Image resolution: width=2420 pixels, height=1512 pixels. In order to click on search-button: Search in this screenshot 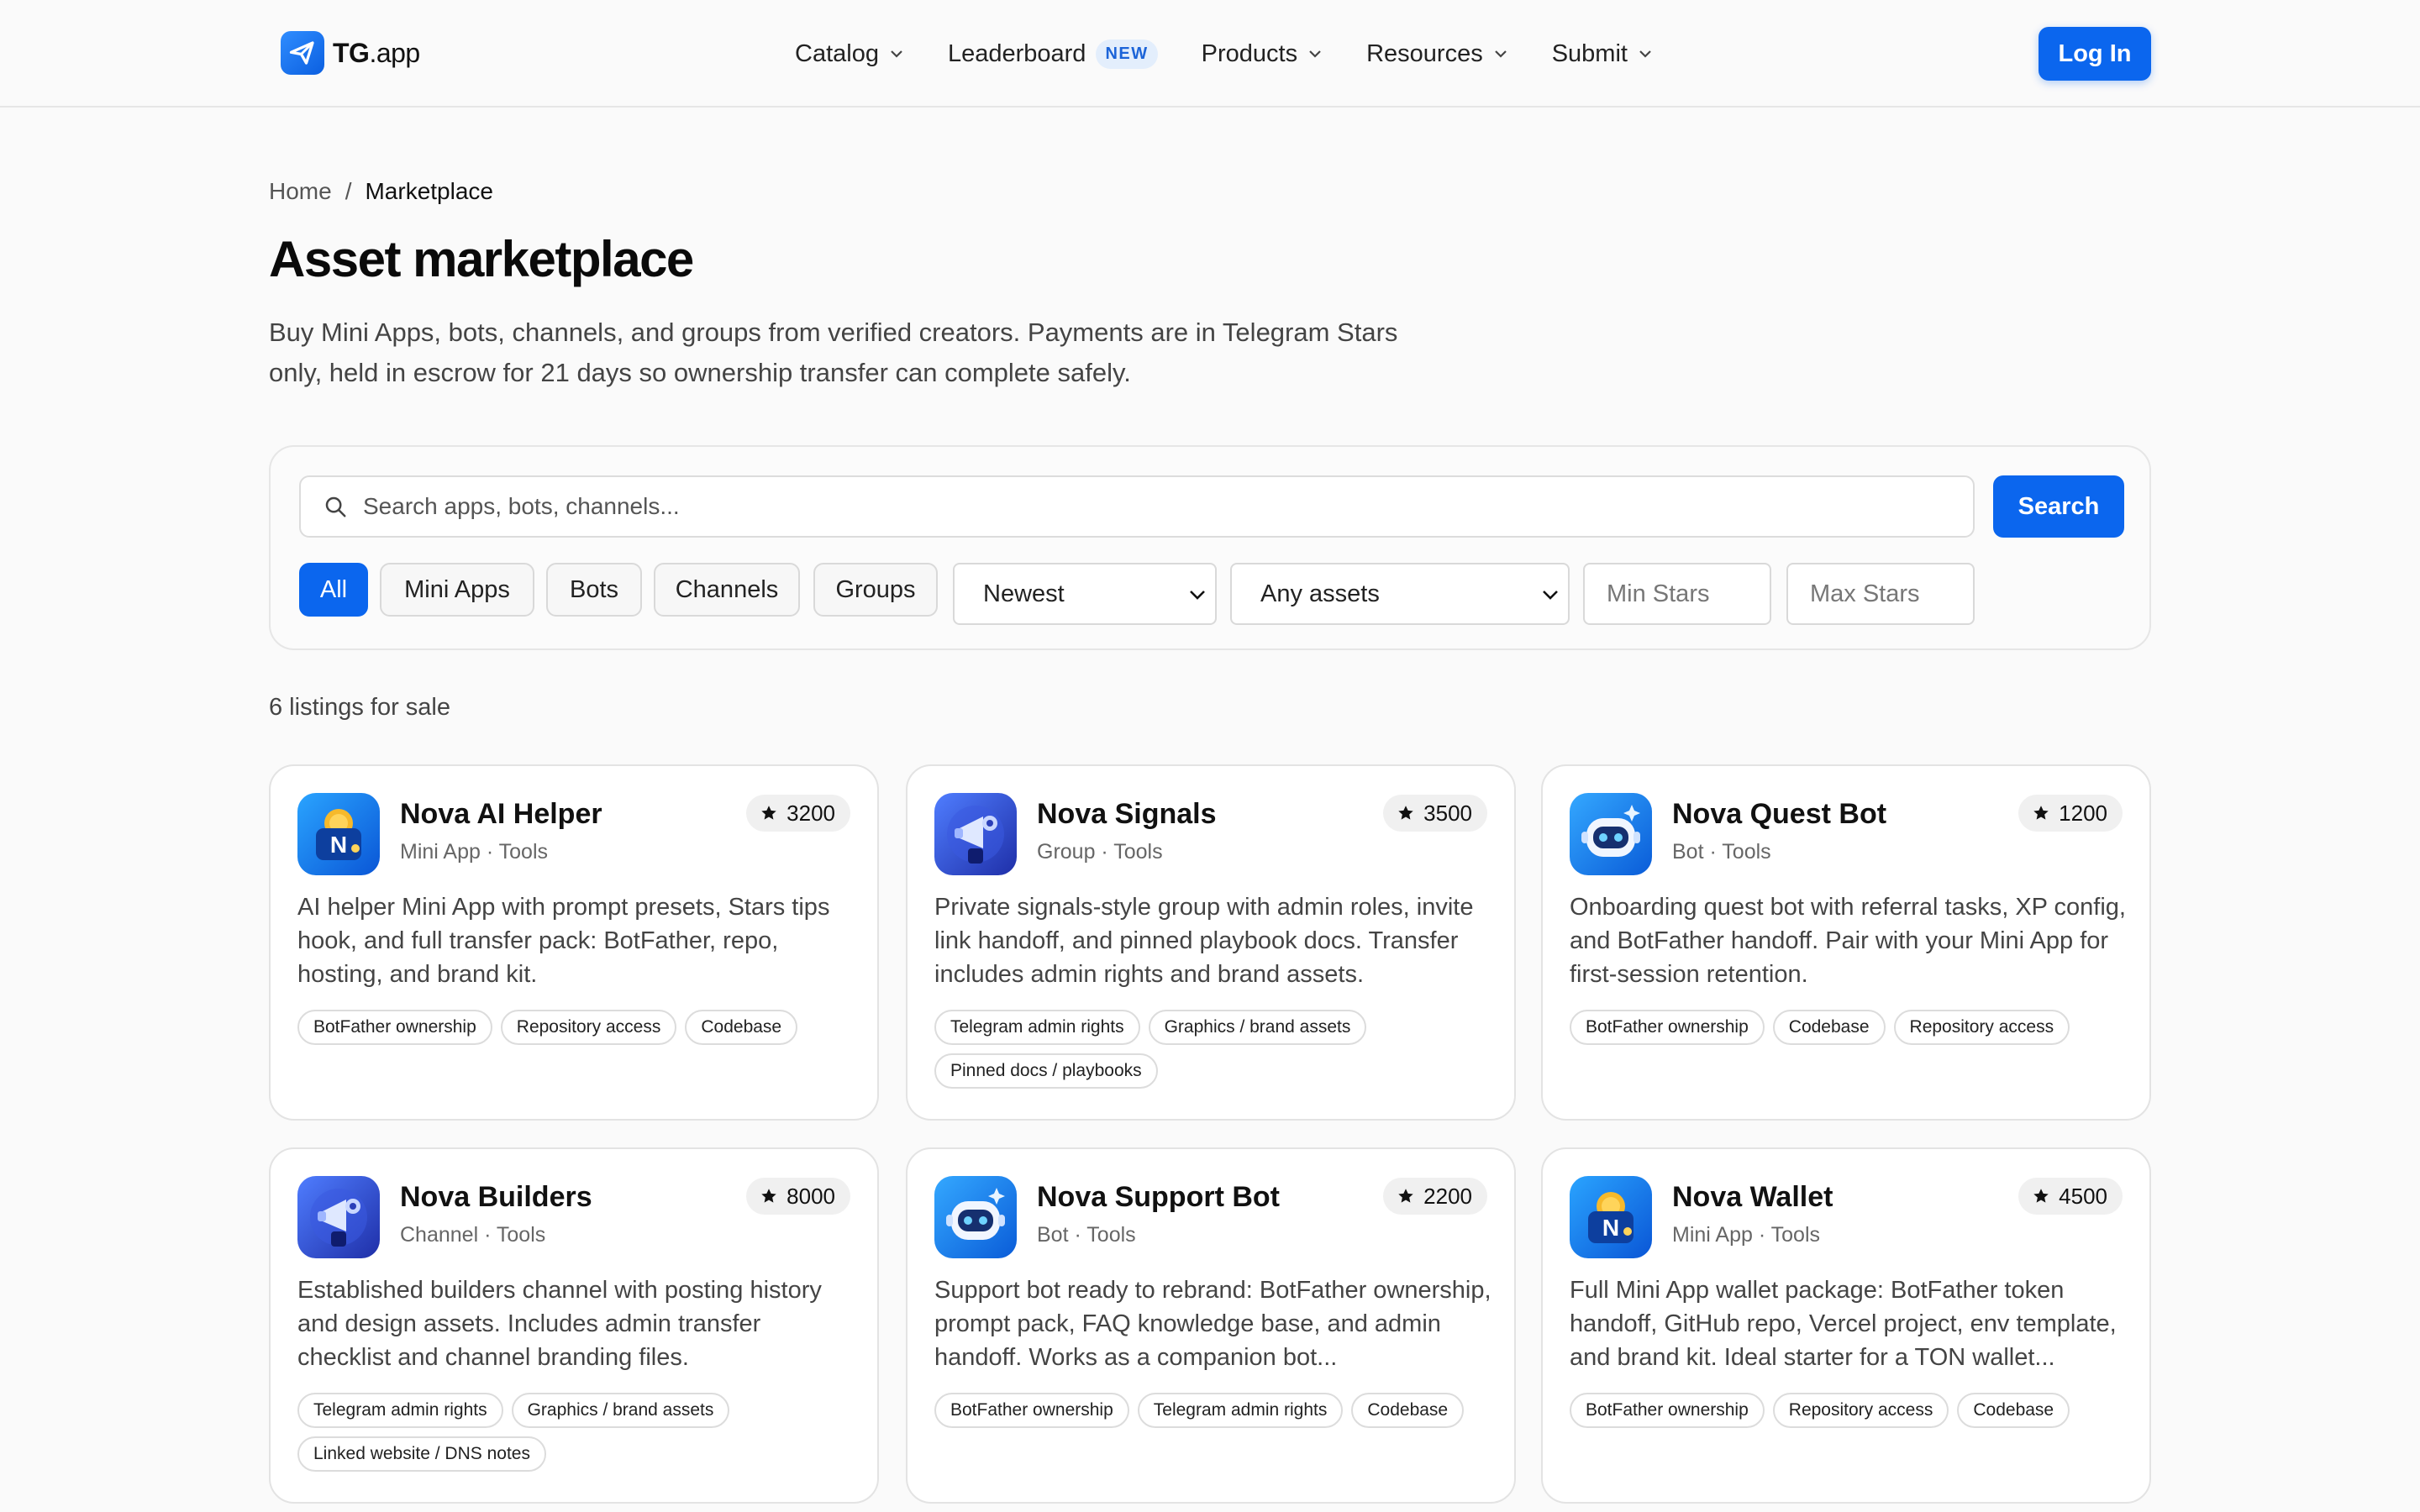, I will do `click(2058, 506)`.